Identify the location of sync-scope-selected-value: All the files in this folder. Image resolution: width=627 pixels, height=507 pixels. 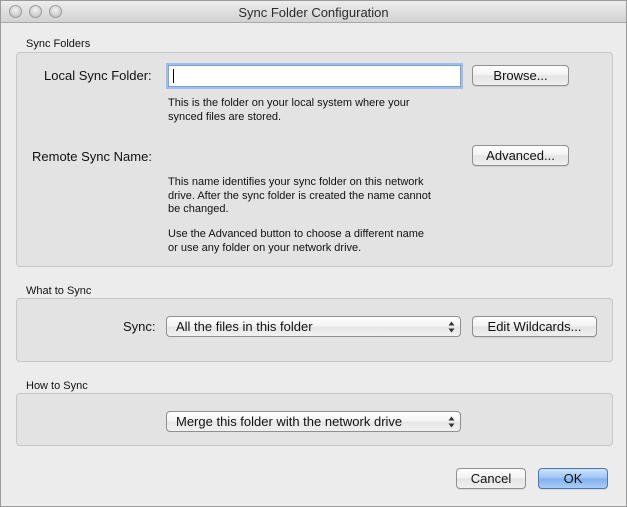
(244, 326).